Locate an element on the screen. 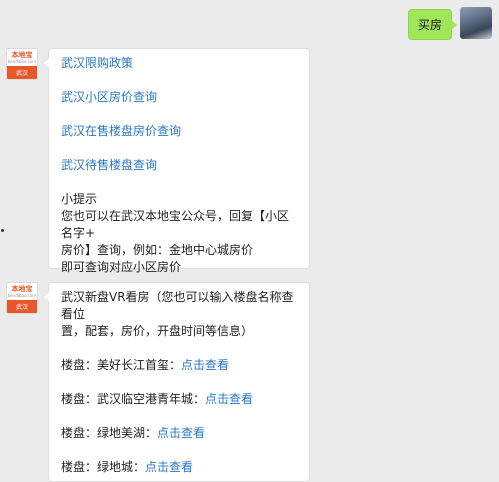  tip-line: 即可查询对应小区房价 is located at coordinates (121, 267).